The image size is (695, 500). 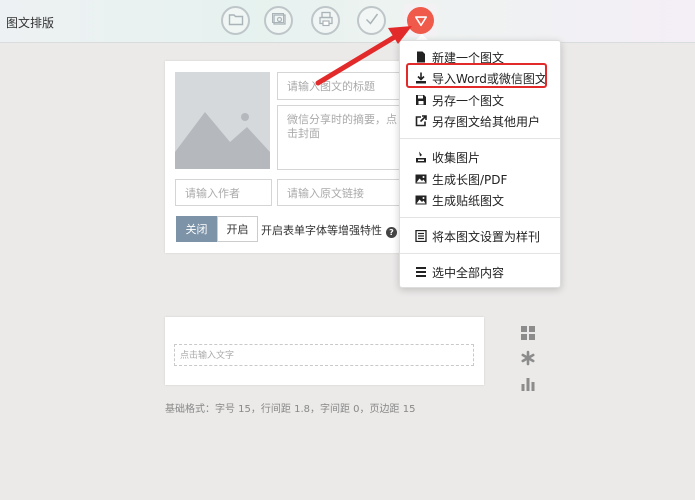 What do you see at coordinates (325, 193) in the screenshot?
I see `link-placeholder: 请输入原文链接` at bounding box center [325, 193].